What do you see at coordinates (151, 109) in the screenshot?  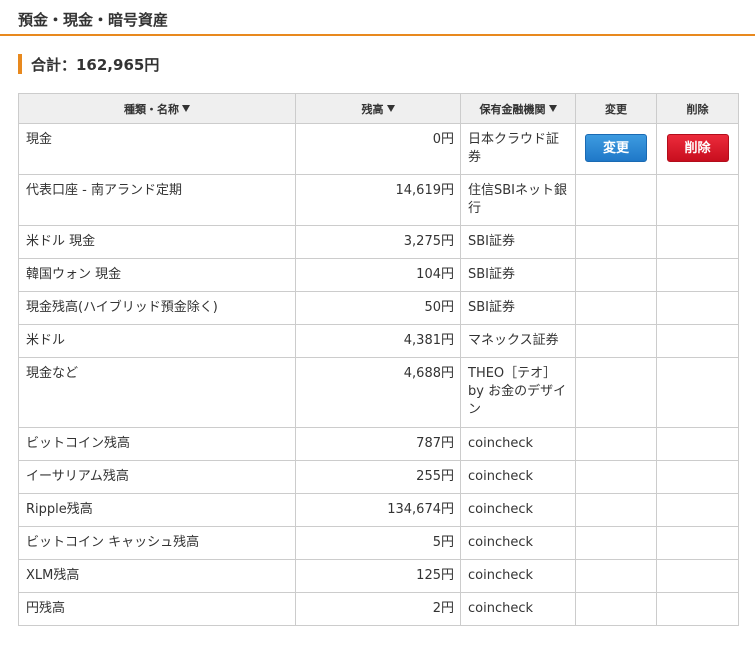 I see `header-label: 種類・名称` at bounding box center [151, 109].